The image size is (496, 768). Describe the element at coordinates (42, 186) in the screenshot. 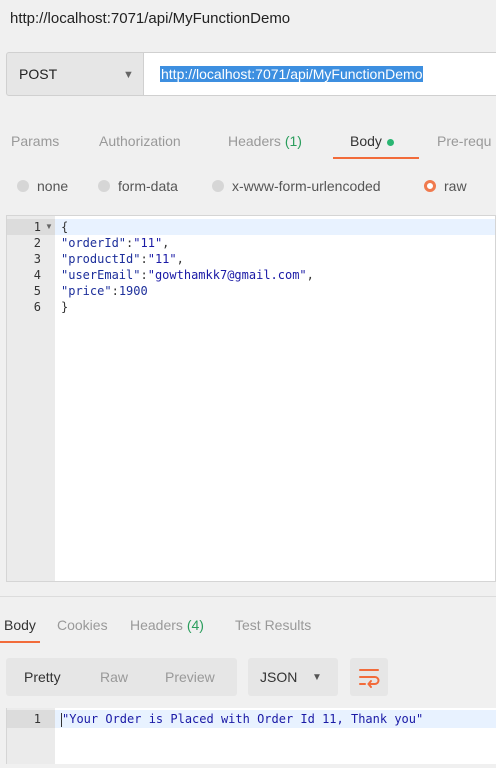

I see `radio-none: none` at that location.